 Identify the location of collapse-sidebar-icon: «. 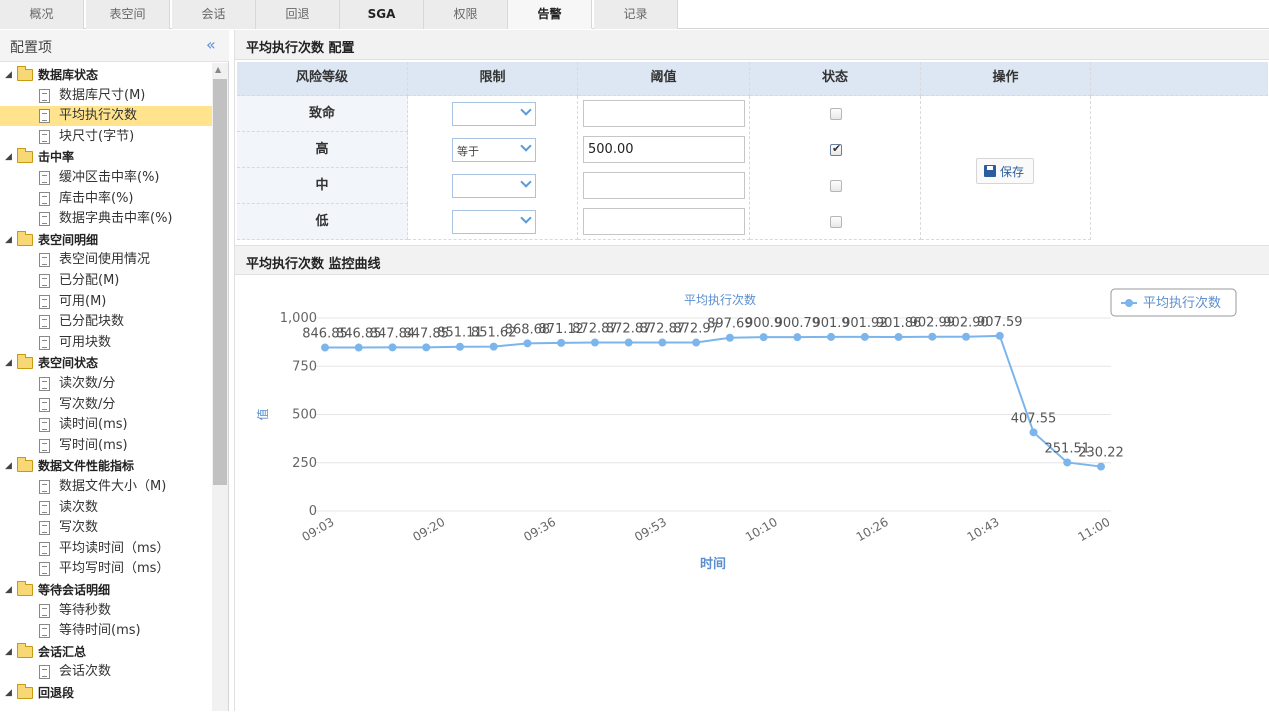
(211, 44).